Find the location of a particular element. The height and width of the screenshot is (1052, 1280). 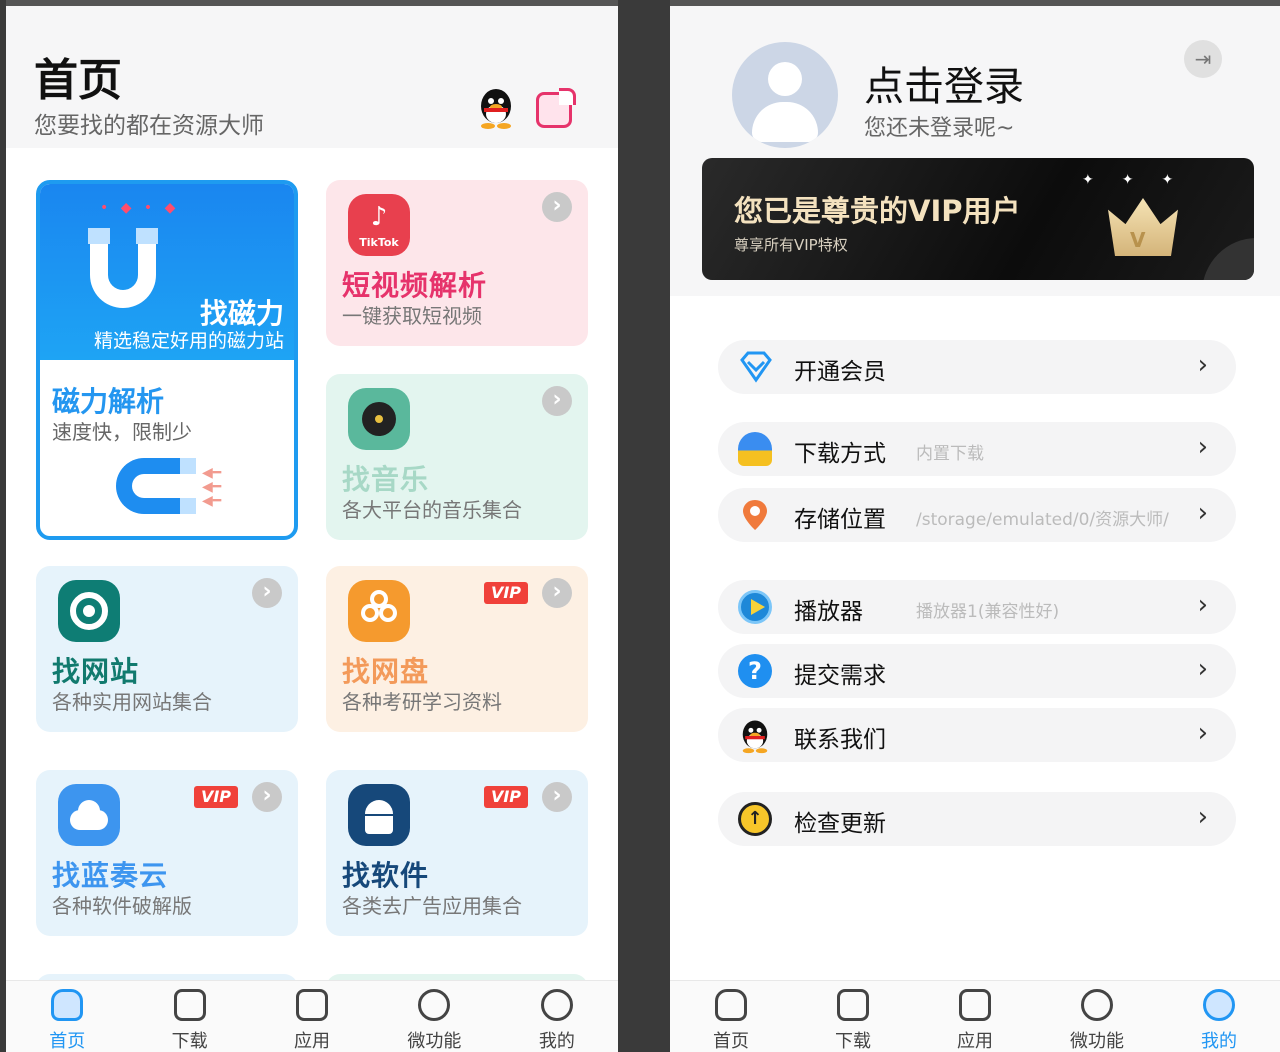

menu-item-player: 播放器 播放器1(兼容性好) › is located at coordinates (977, 607).